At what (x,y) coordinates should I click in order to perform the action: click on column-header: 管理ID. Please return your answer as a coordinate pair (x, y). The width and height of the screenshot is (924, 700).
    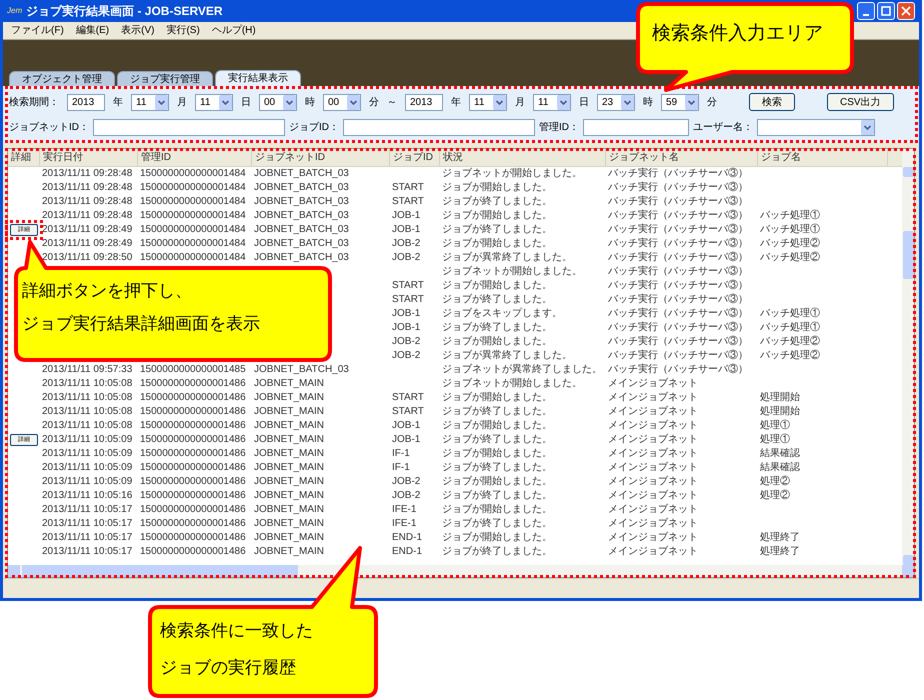
    Looking at the image, I should click on (195, 157).